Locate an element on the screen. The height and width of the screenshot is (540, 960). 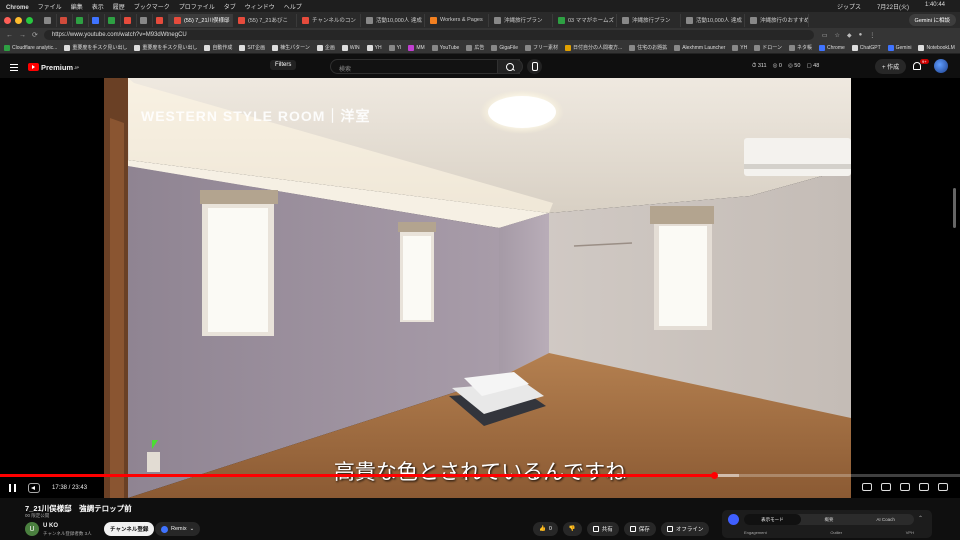
video-progress-bar is located at coordinates (480, 475).